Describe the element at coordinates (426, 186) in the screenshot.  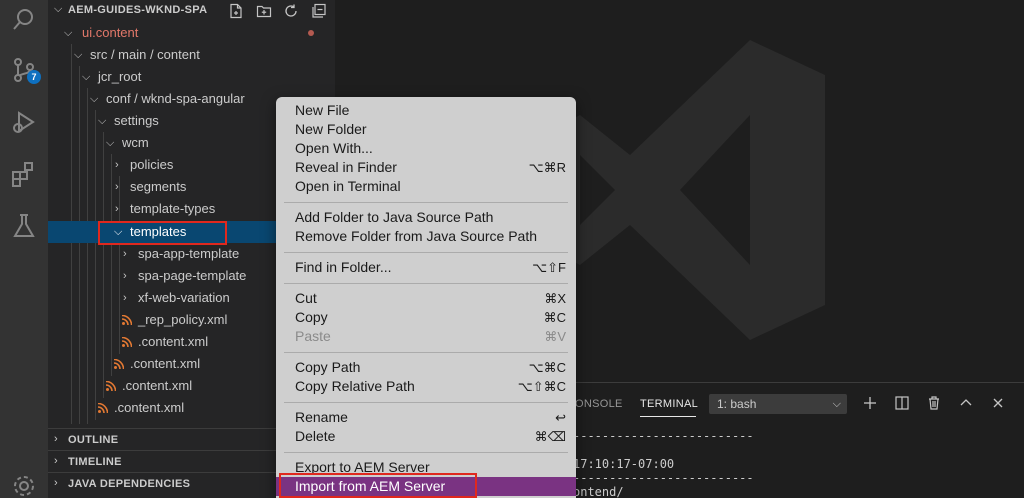
I see `menu-item-open-in-terminal: Open in Terminal` at that location.